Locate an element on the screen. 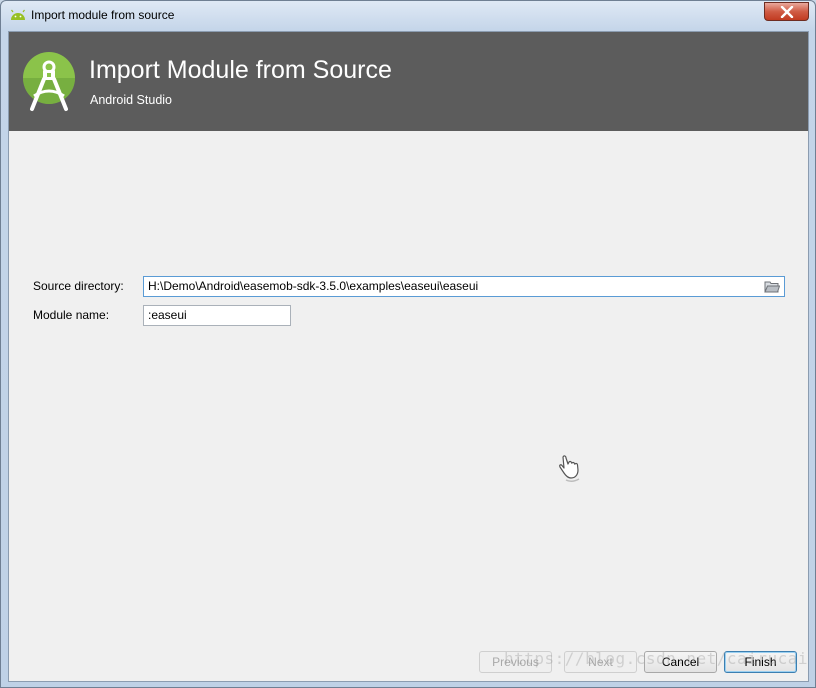 This screenshot has width=816, height=688. watermark: https://blog.csdn.net/cairucai is located at coordinates (656, 658).